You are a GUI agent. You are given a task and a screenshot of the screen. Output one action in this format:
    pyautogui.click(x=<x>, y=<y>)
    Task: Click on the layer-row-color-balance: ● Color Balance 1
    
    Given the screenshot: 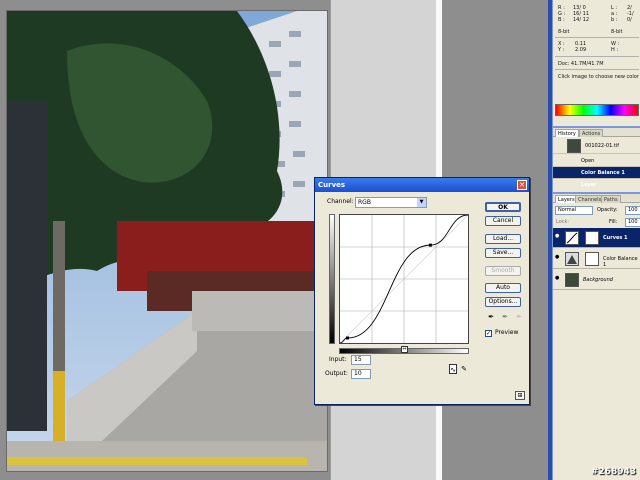 What is the action you would take?
    pyautogui.click(x=596, y=259)
    